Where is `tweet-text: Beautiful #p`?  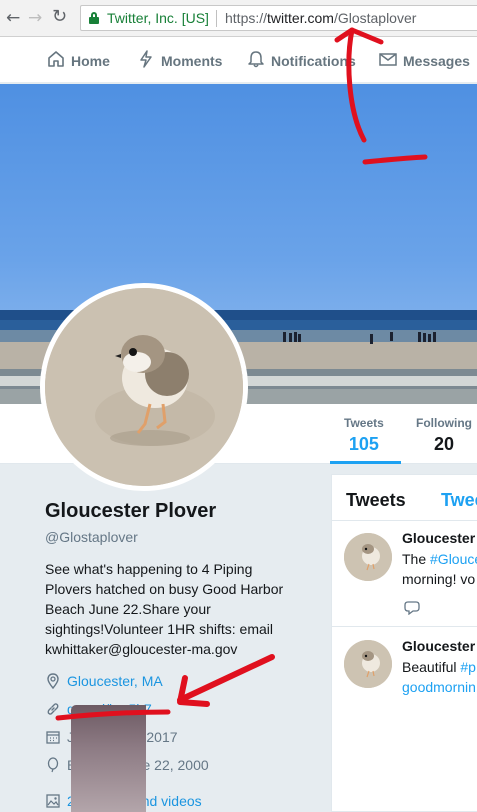
tweet-text: Beautiful #p is located at coordinates (439, 667).